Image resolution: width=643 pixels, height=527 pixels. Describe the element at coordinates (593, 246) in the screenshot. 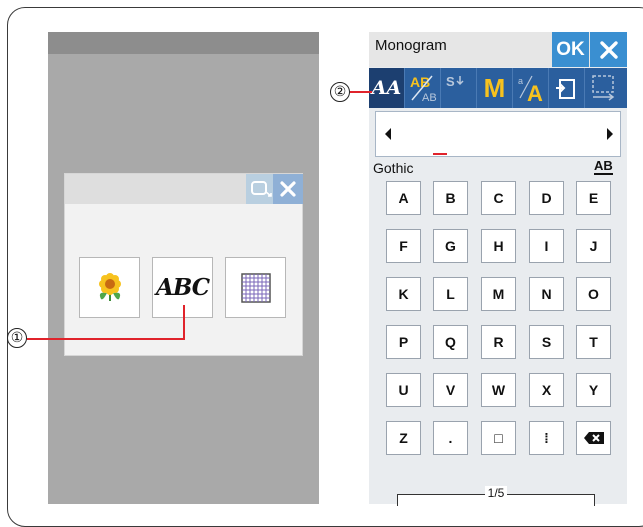

I see `key-j: J` at that location.